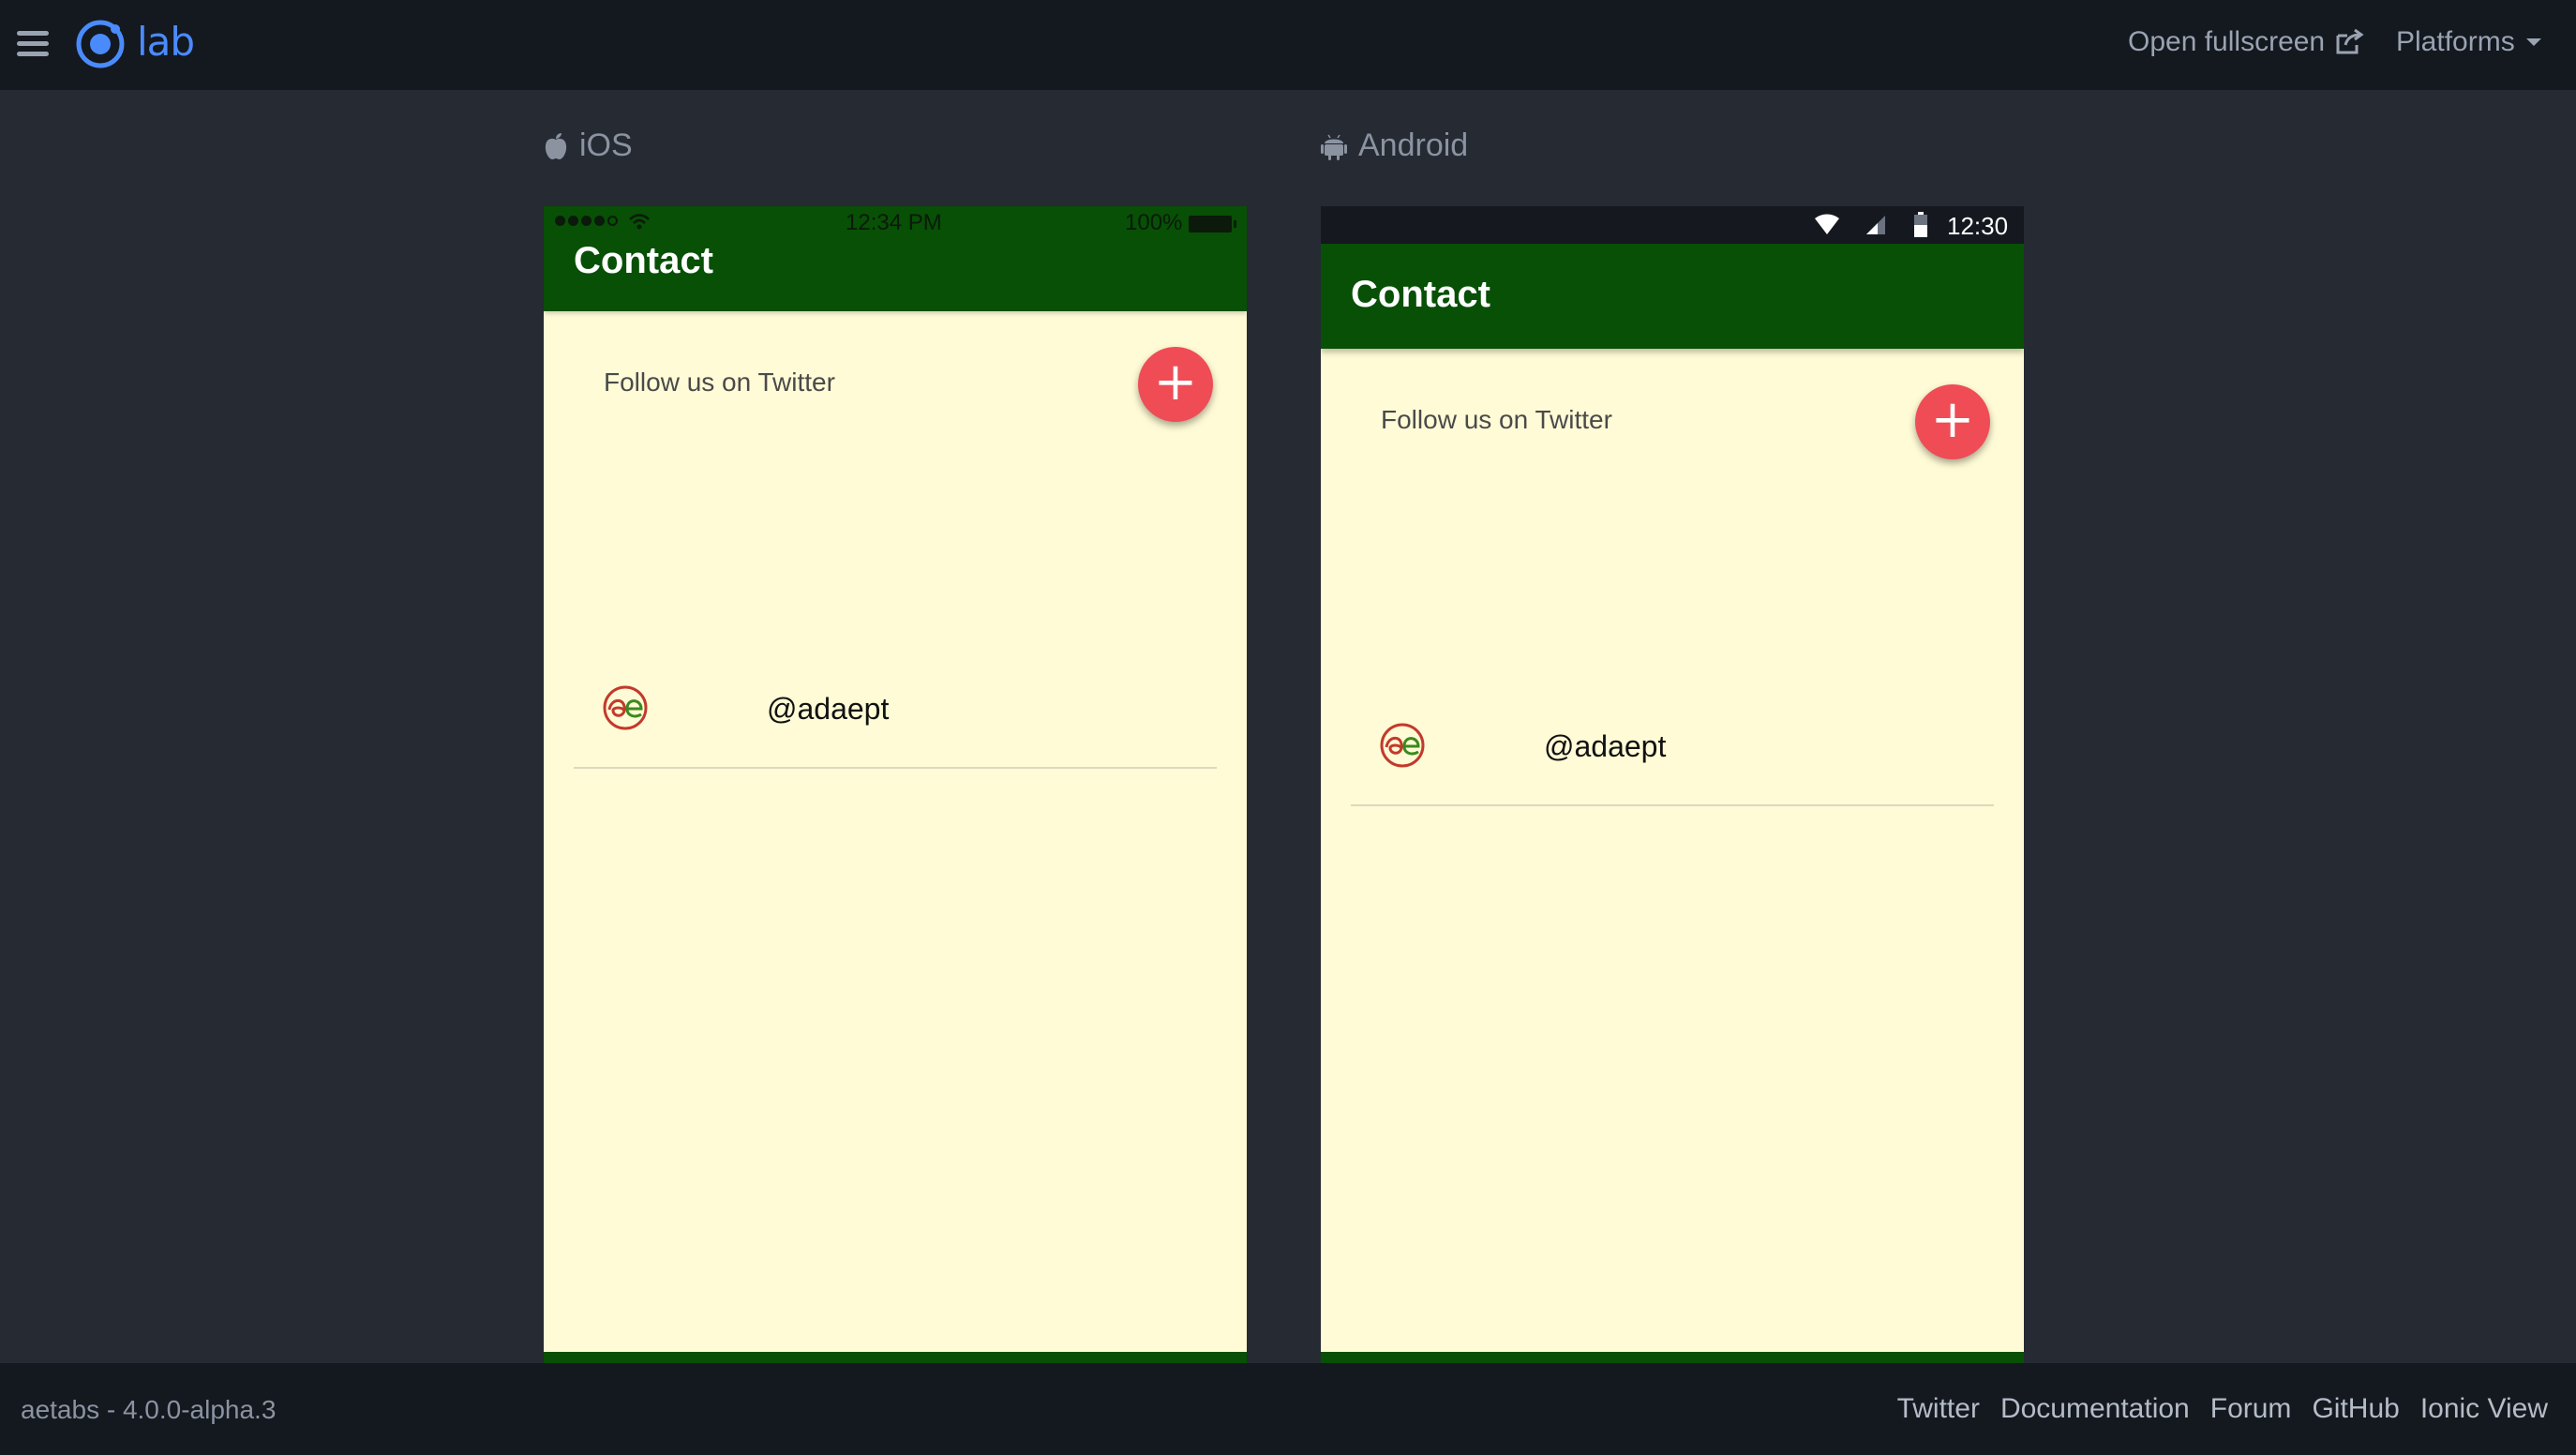  What do you see at coordinates (896, 712) in the screenshot?
I see `ios-twitter-list-item: @adaept` at bounding box center [896, 712].